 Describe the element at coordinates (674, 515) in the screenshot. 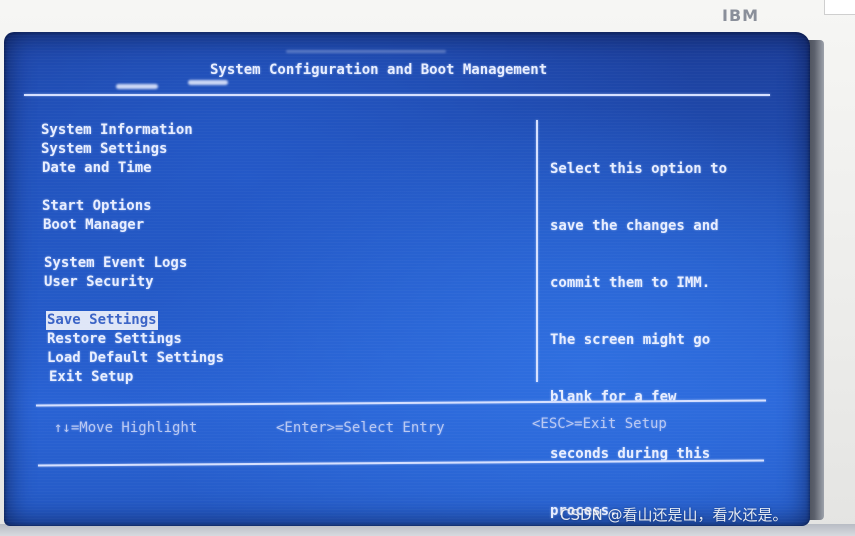

I see `watermark: CSDN @看山还是山，看水还是。` at that location.